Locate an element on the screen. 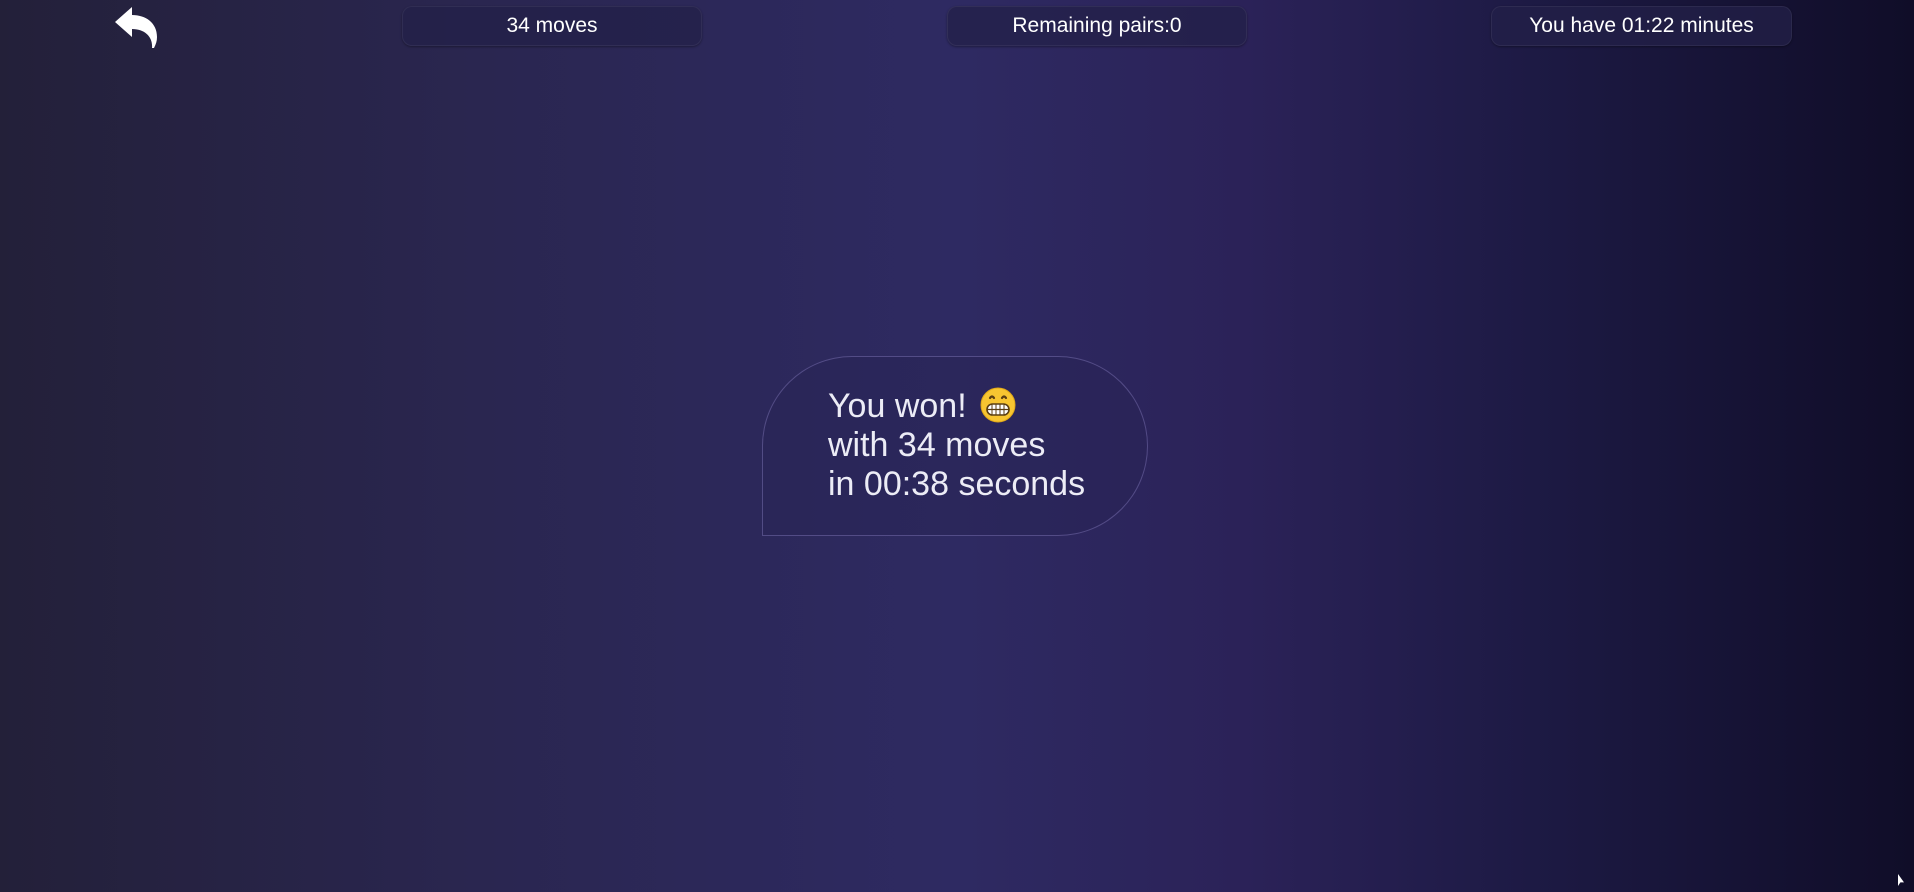 The width and height of the screenshot is (1914, 892). grinning-face-icon is located at coordinates (998, 405).